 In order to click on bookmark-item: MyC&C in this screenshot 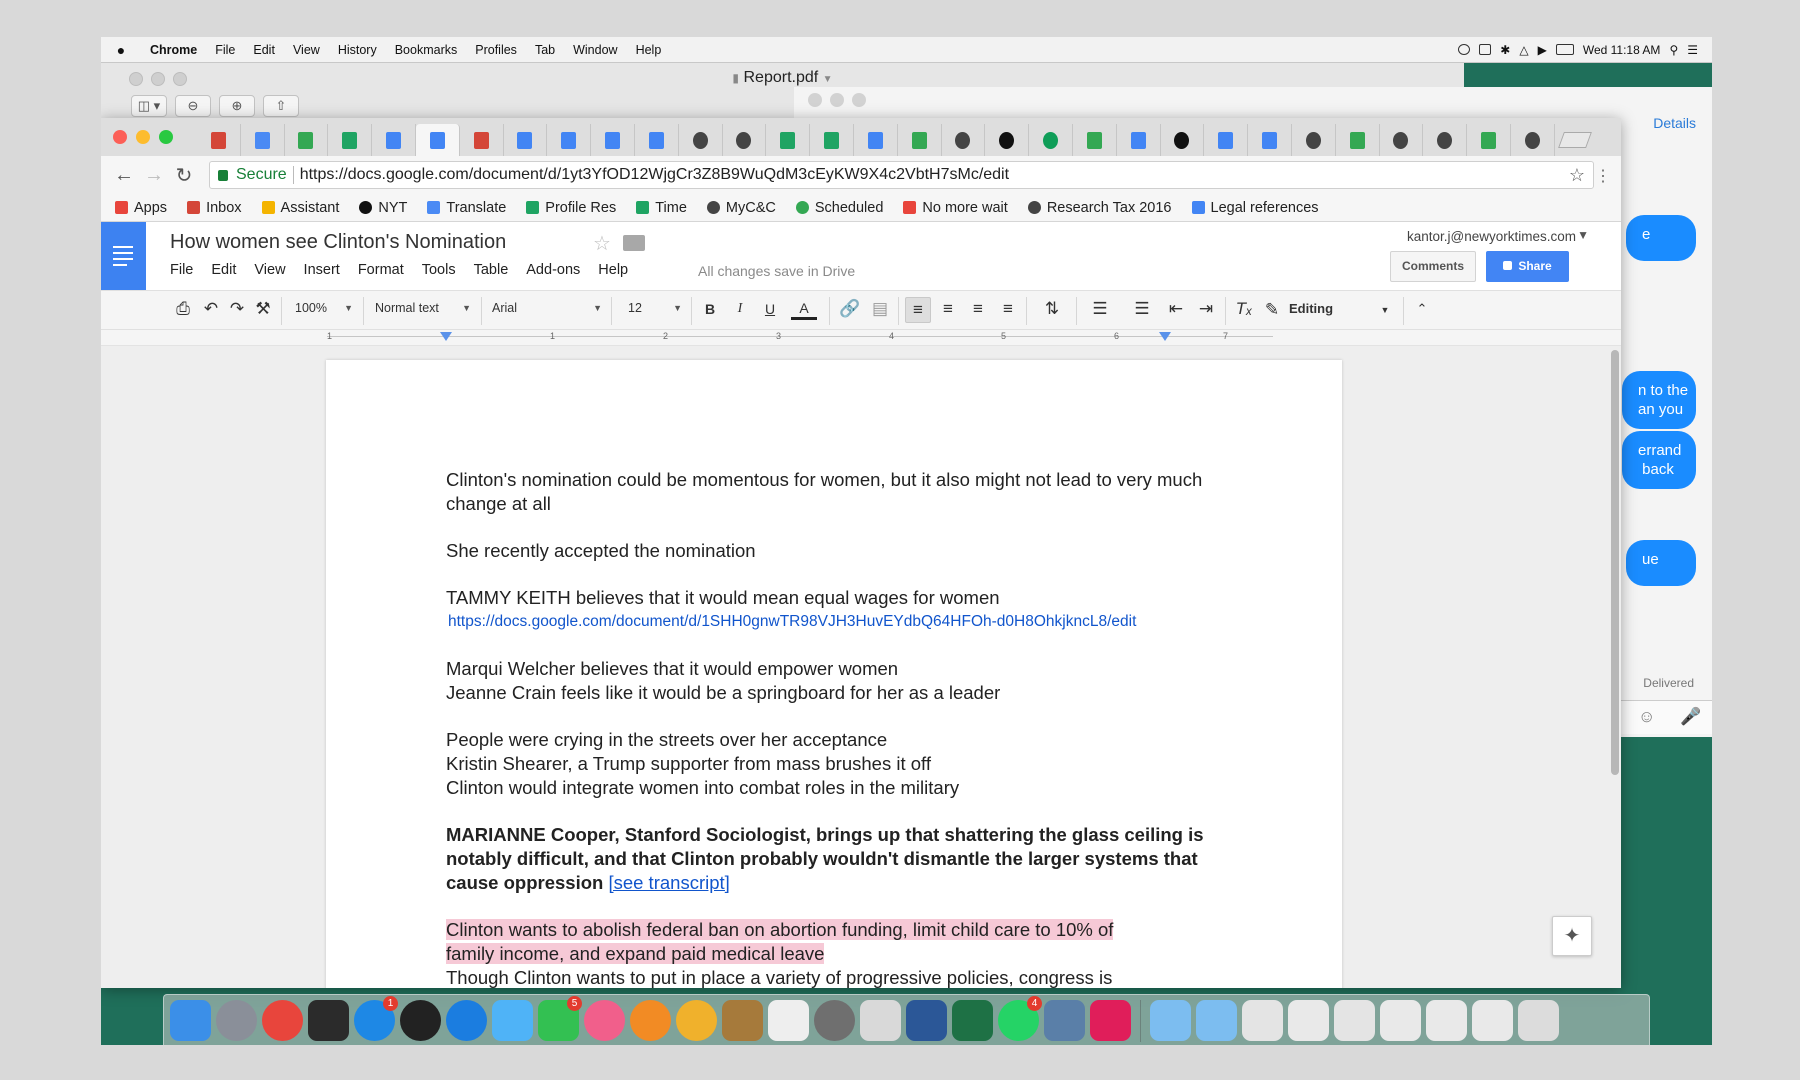, I will do `click(741, 208)`.